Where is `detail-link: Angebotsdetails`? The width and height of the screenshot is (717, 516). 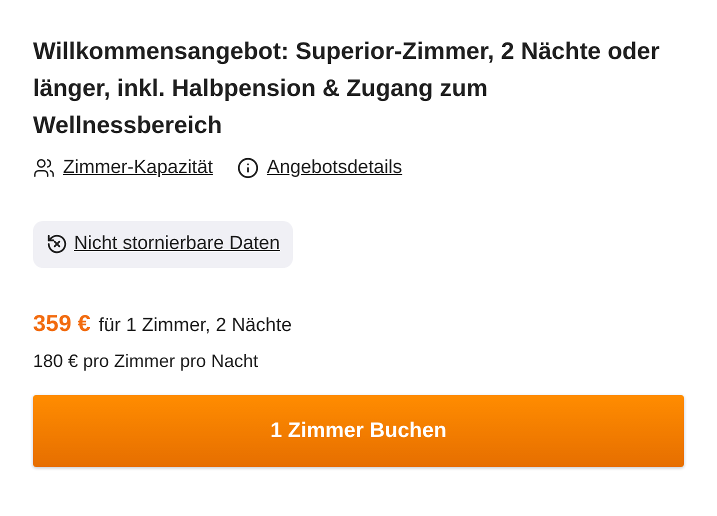 detail-link: Angebotsdetails is located at coordinates (334, 168).